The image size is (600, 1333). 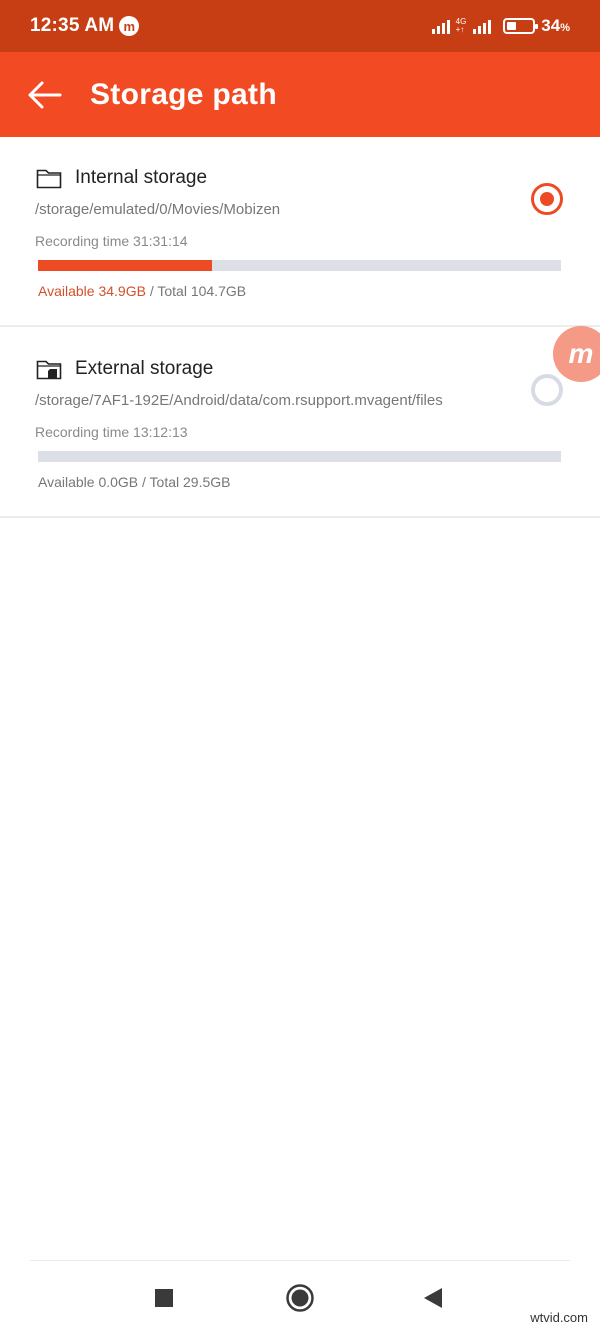 What do you see at coordinates (500, 26) in the screenshot?
I see `status-indicators: 4G +↑ 34%` at bounding box center [500, 26].